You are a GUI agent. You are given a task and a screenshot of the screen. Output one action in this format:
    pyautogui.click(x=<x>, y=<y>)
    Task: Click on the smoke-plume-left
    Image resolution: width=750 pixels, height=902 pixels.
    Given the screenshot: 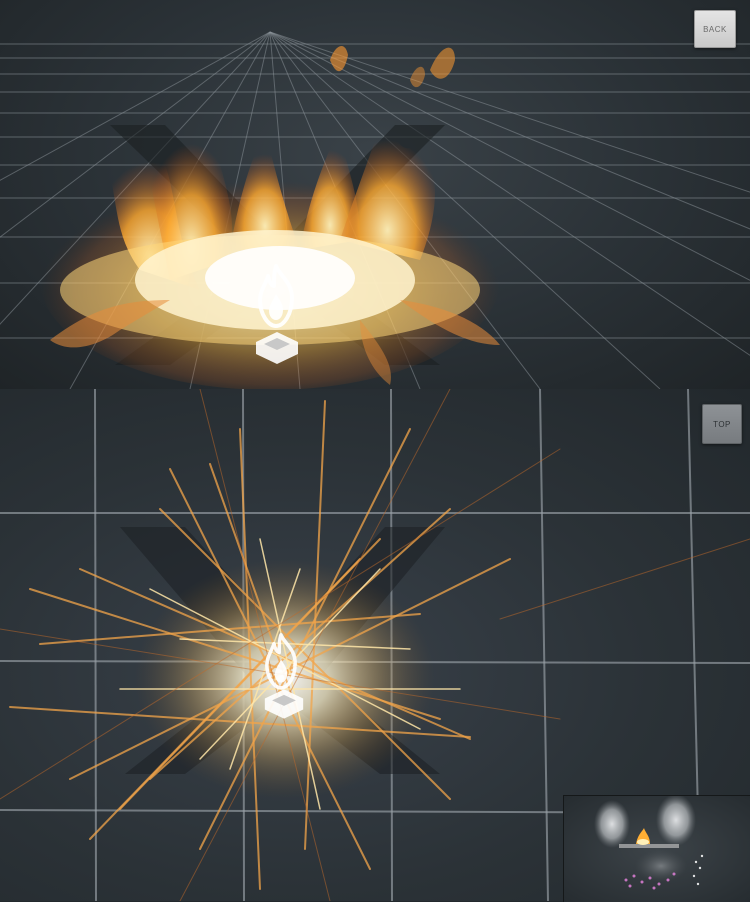 What is the action you would take?
    pyautogui.click(x=612, y=824)
    